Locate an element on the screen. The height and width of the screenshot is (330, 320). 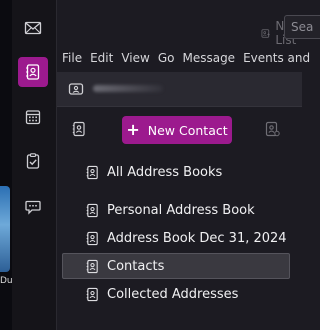
calendar-icon is located at coordinates (33, 117).